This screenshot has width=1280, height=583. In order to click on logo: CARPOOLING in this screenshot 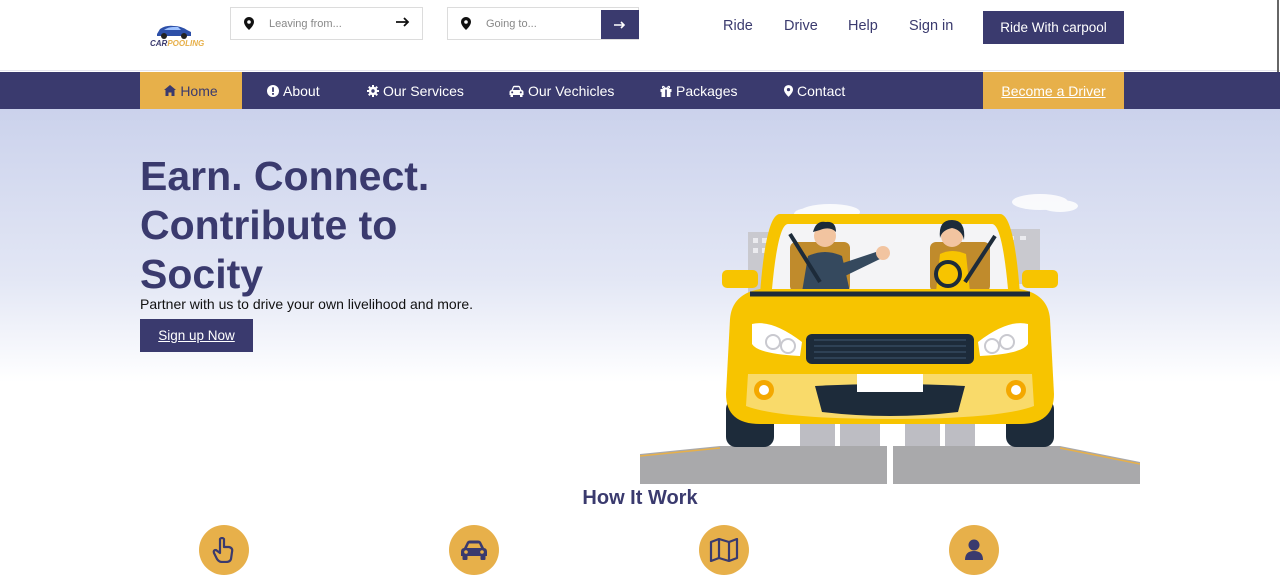, I will do `click(176, 36)`.